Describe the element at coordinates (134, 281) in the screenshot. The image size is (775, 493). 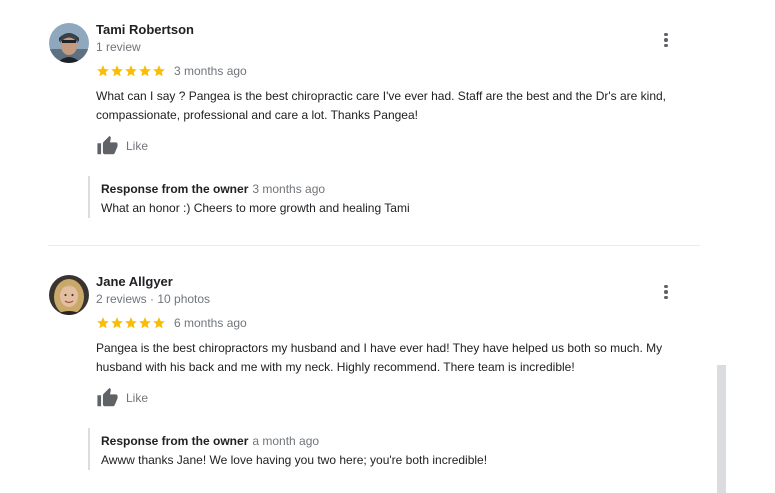
I see `reviewer-name: Jane Allgyer` at that location.